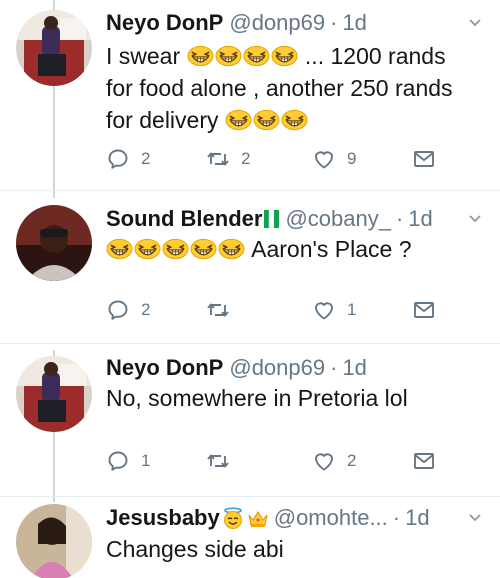 The height and width of the screenshot is (578, 500). Describe the element at coordinates (352, 158) in the screenshot. I see `like-count: 9` at that location.